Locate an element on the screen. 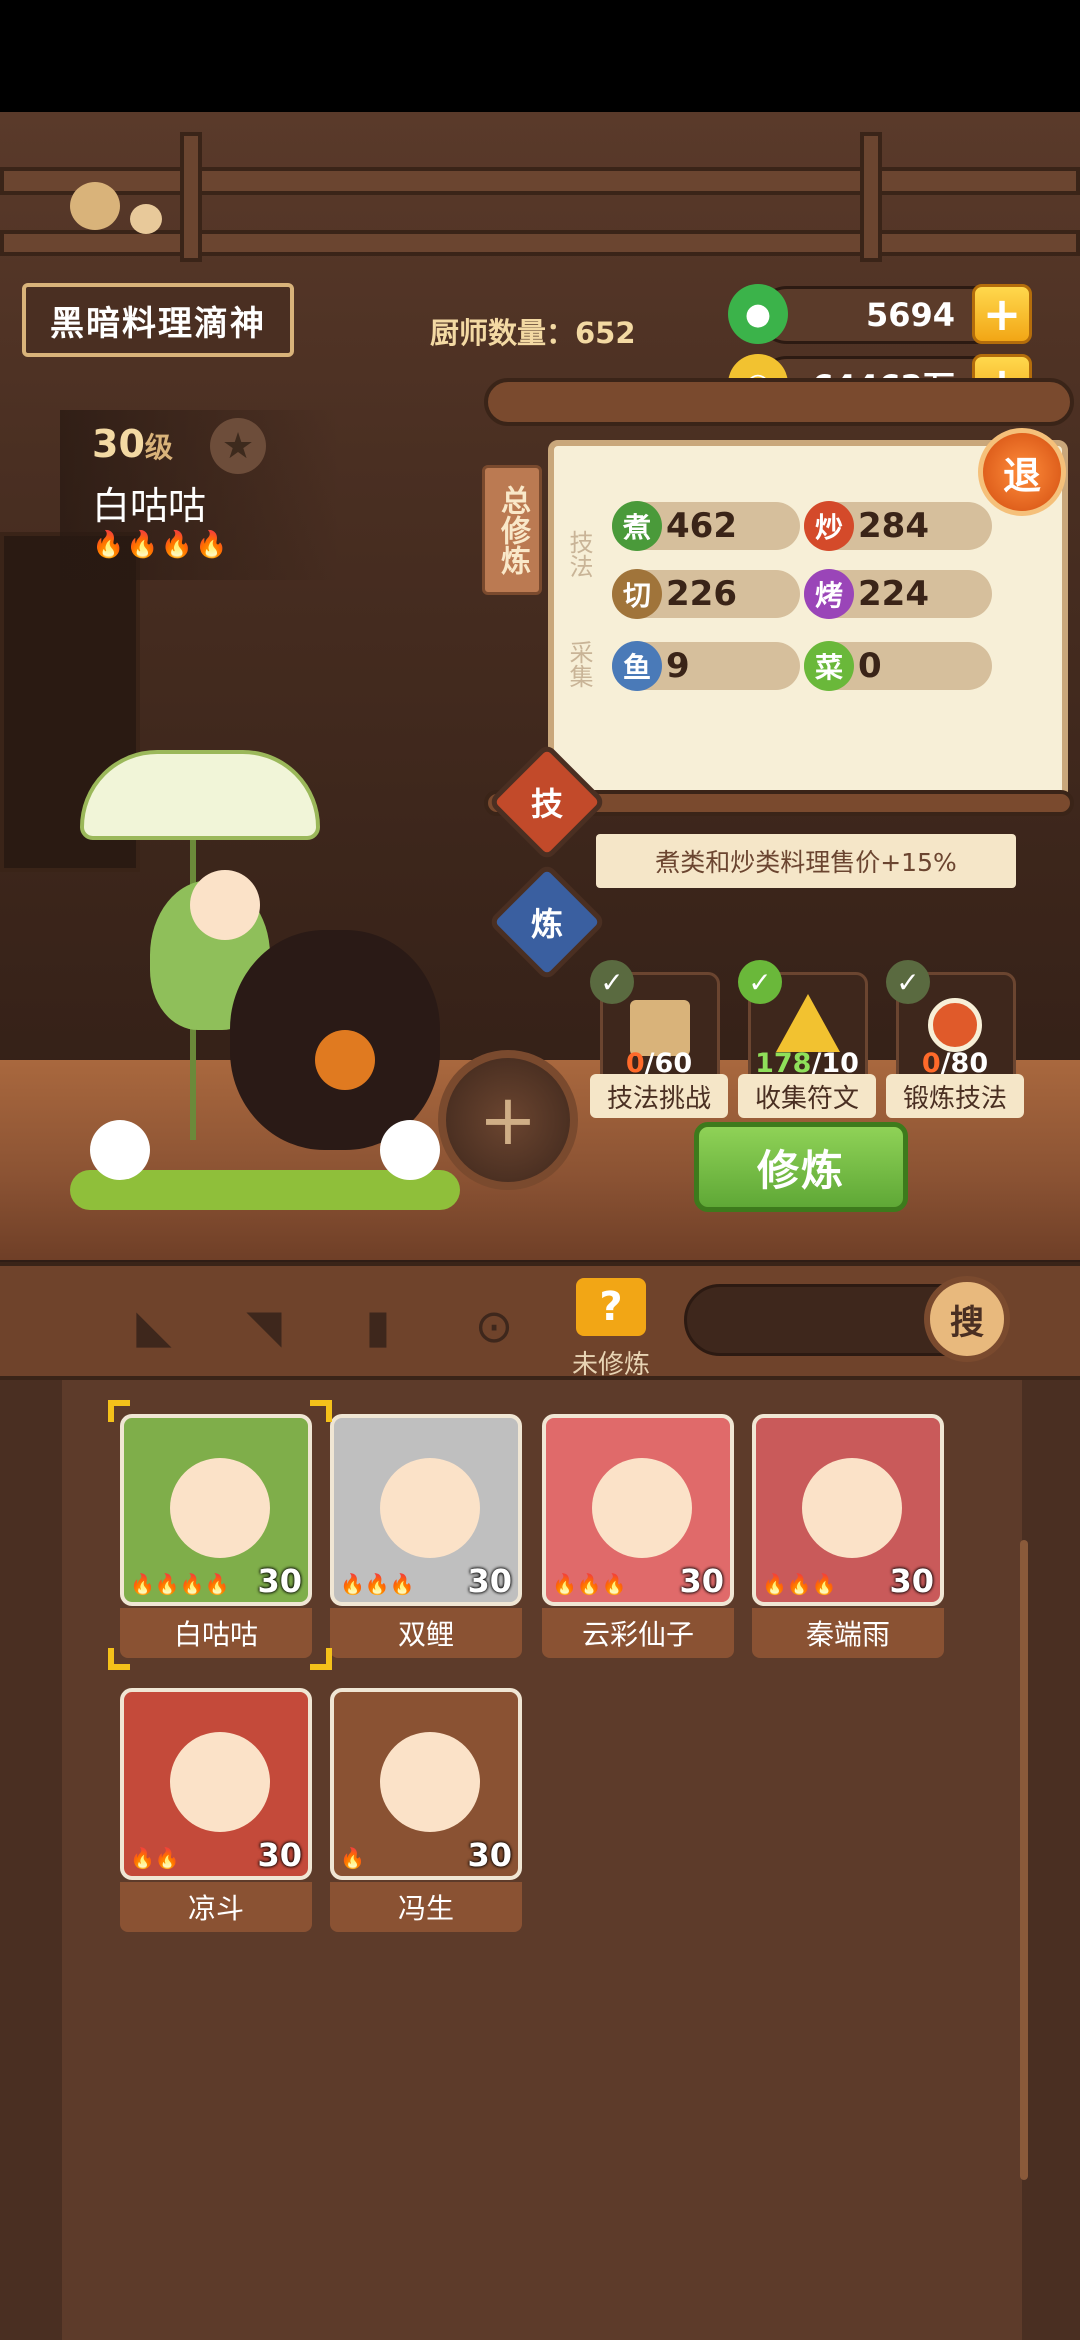 The width and height of the screenshot is (1080, 2340). roast-icon: 烤 is located at coordinates (829, 594).